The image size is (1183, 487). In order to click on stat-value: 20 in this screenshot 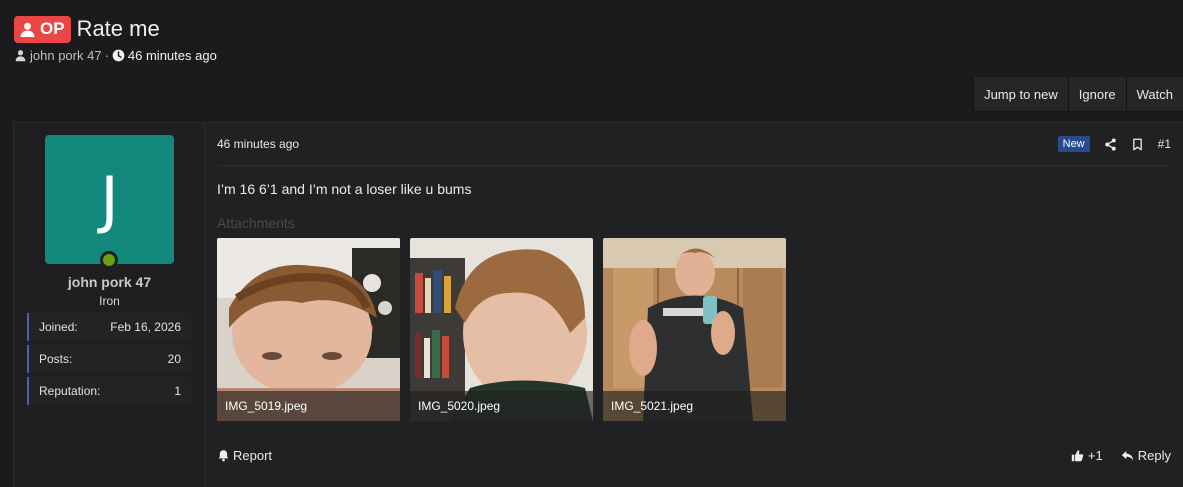, I will do `click(174, 359)`.